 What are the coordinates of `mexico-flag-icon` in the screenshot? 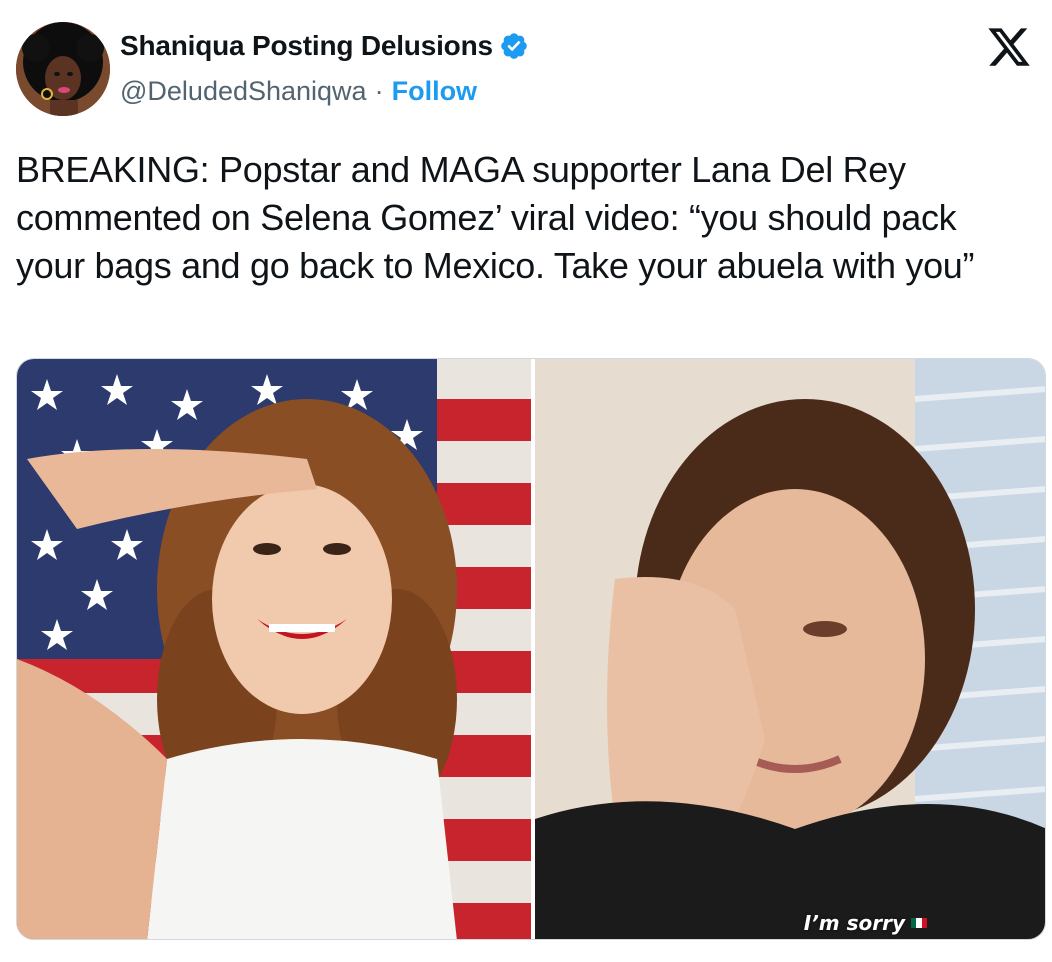 It's located at (919, 923).